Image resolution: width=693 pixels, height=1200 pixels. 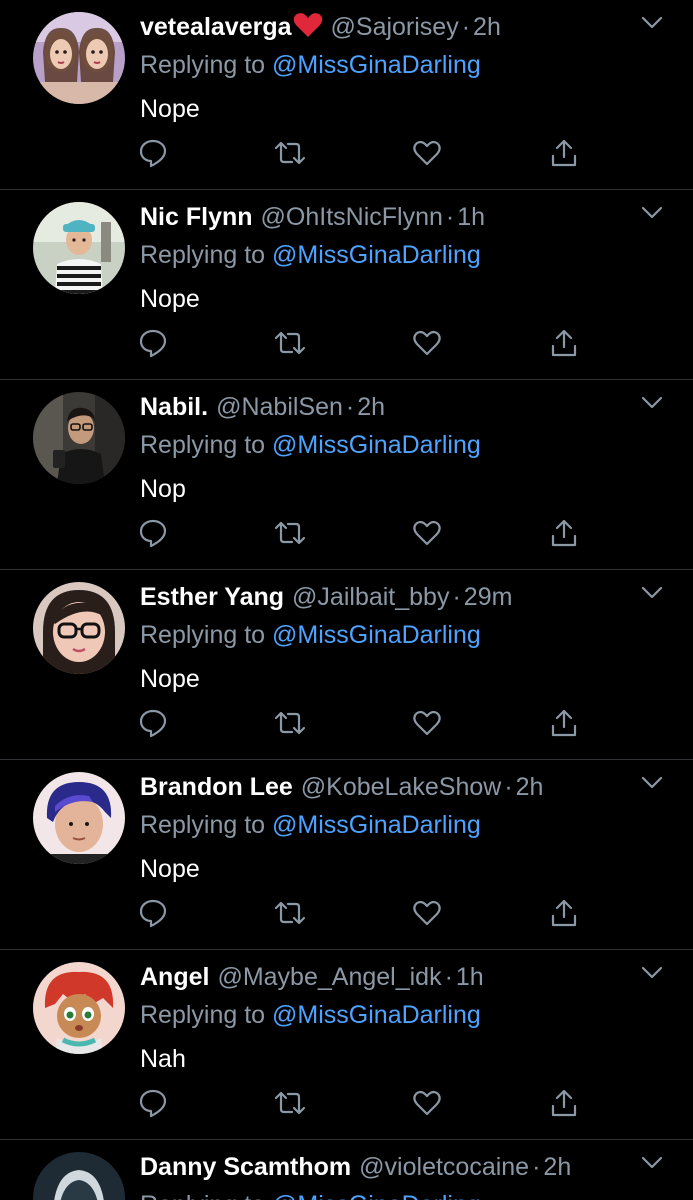 I want to click on display-name: Angel, so click(x=174, y=977).